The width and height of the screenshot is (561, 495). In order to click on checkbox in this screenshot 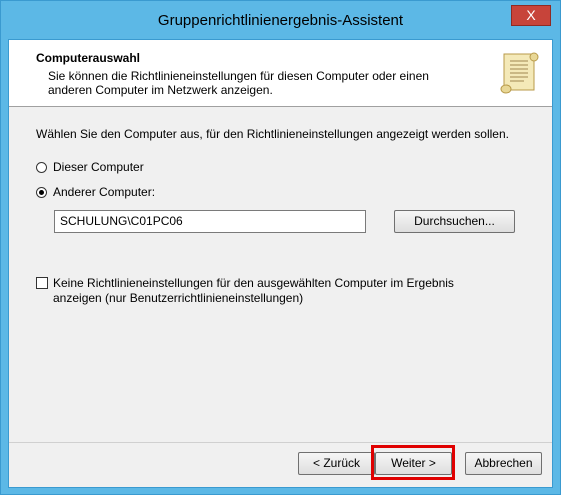, I will do `click(42, 283)`.